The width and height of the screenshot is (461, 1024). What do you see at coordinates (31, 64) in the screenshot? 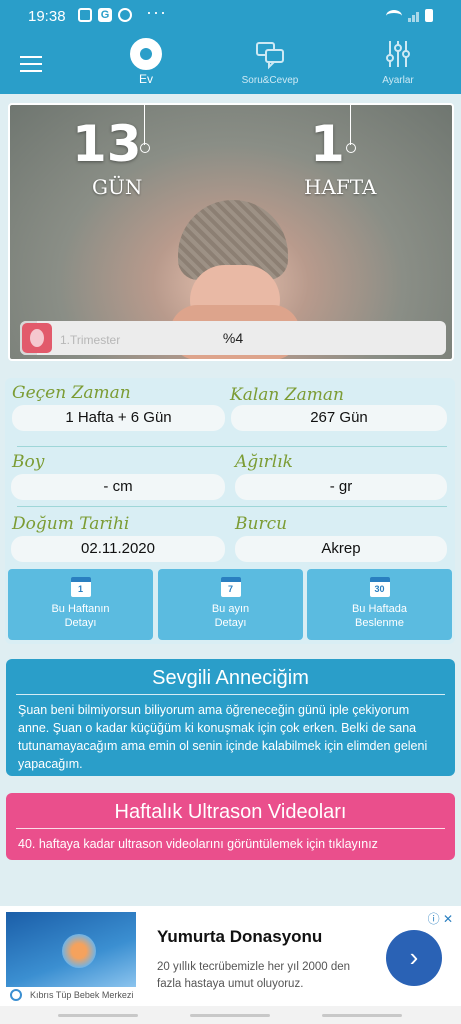
I see `hamburger-menu-icon` at bounding box center [31, 64].